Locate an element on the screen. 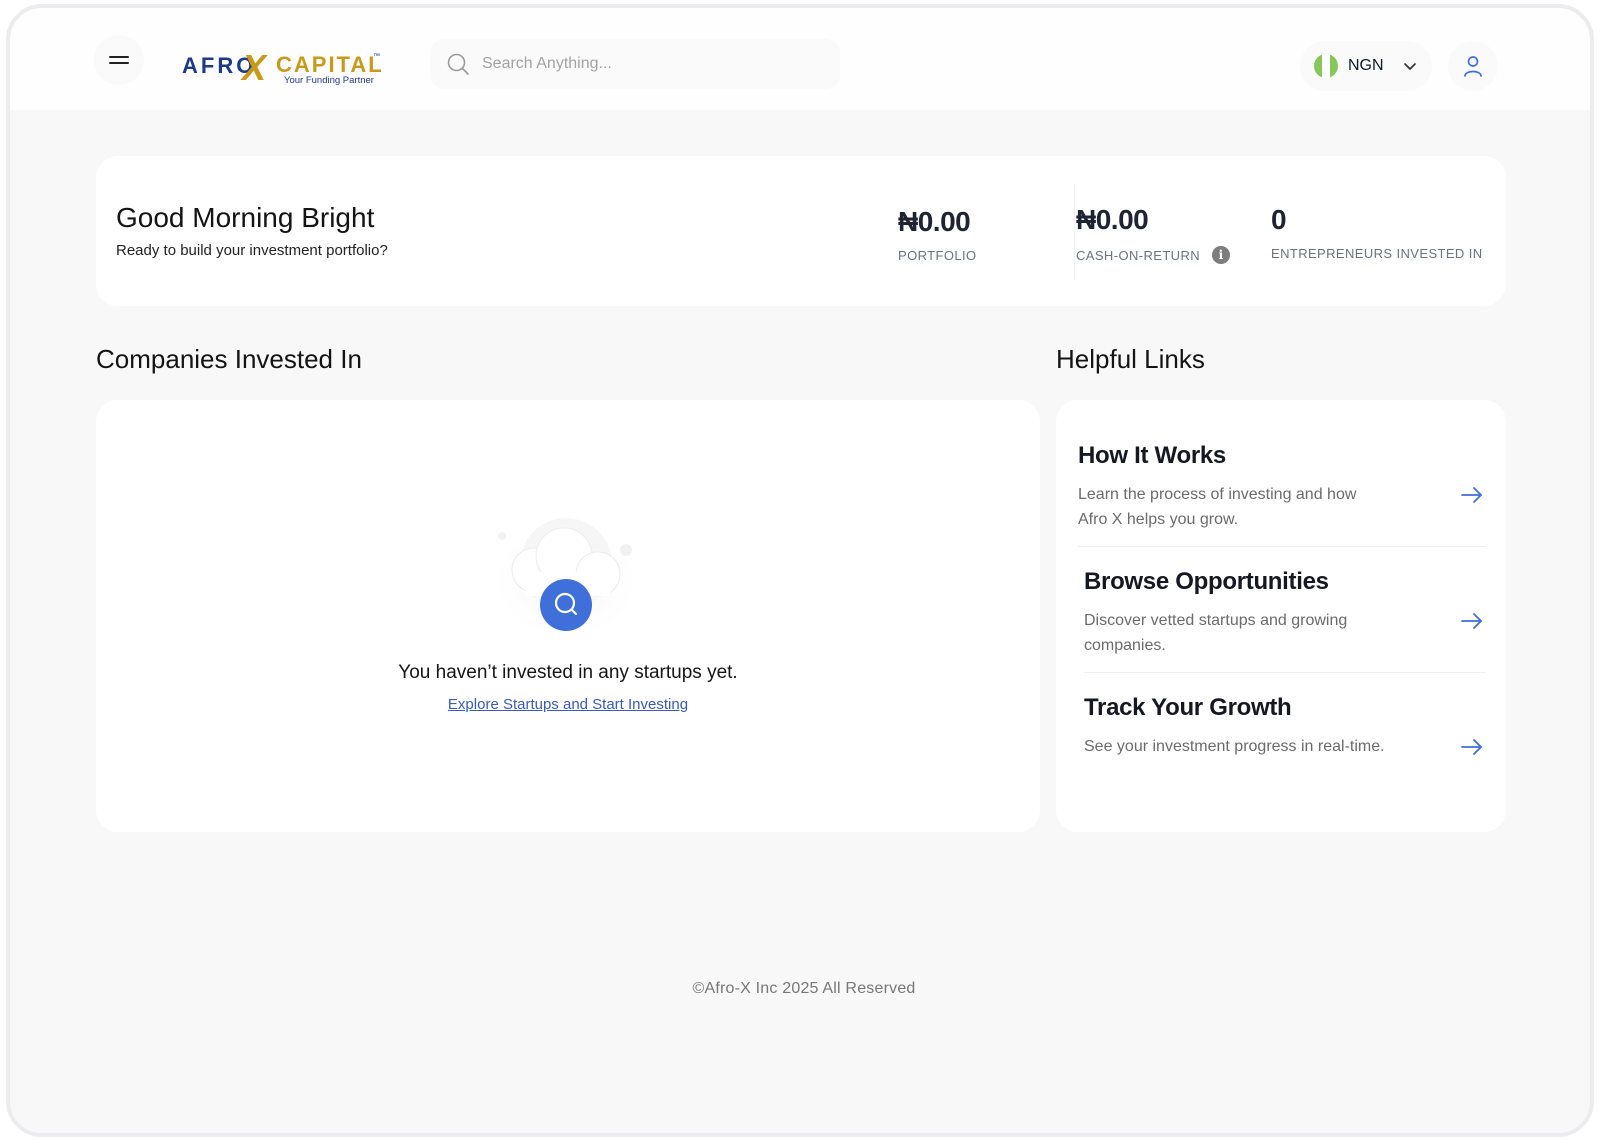 This screenshot has width=1600, height=1141. helpful-links-section-title: Helpful Links is located at coordinates (1130, 359).